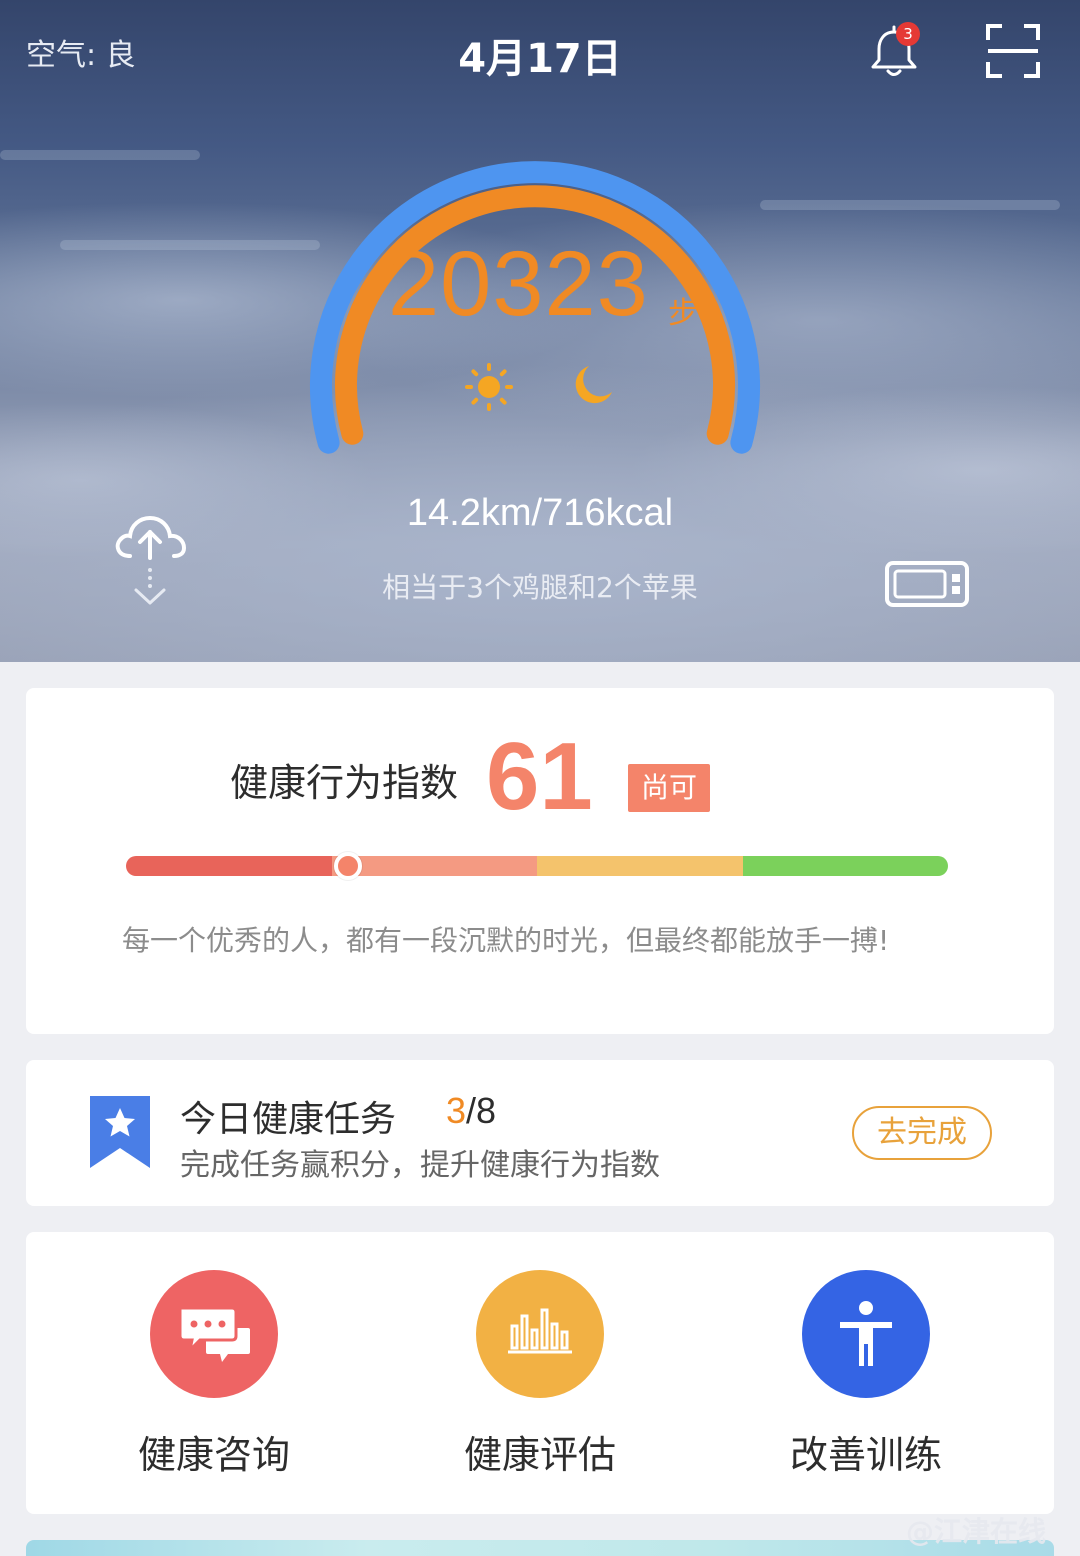  What do you see at coordinates (927, 584) in the screenshot?
I see `wearable-device-icon` at bounding box center [927, 584].